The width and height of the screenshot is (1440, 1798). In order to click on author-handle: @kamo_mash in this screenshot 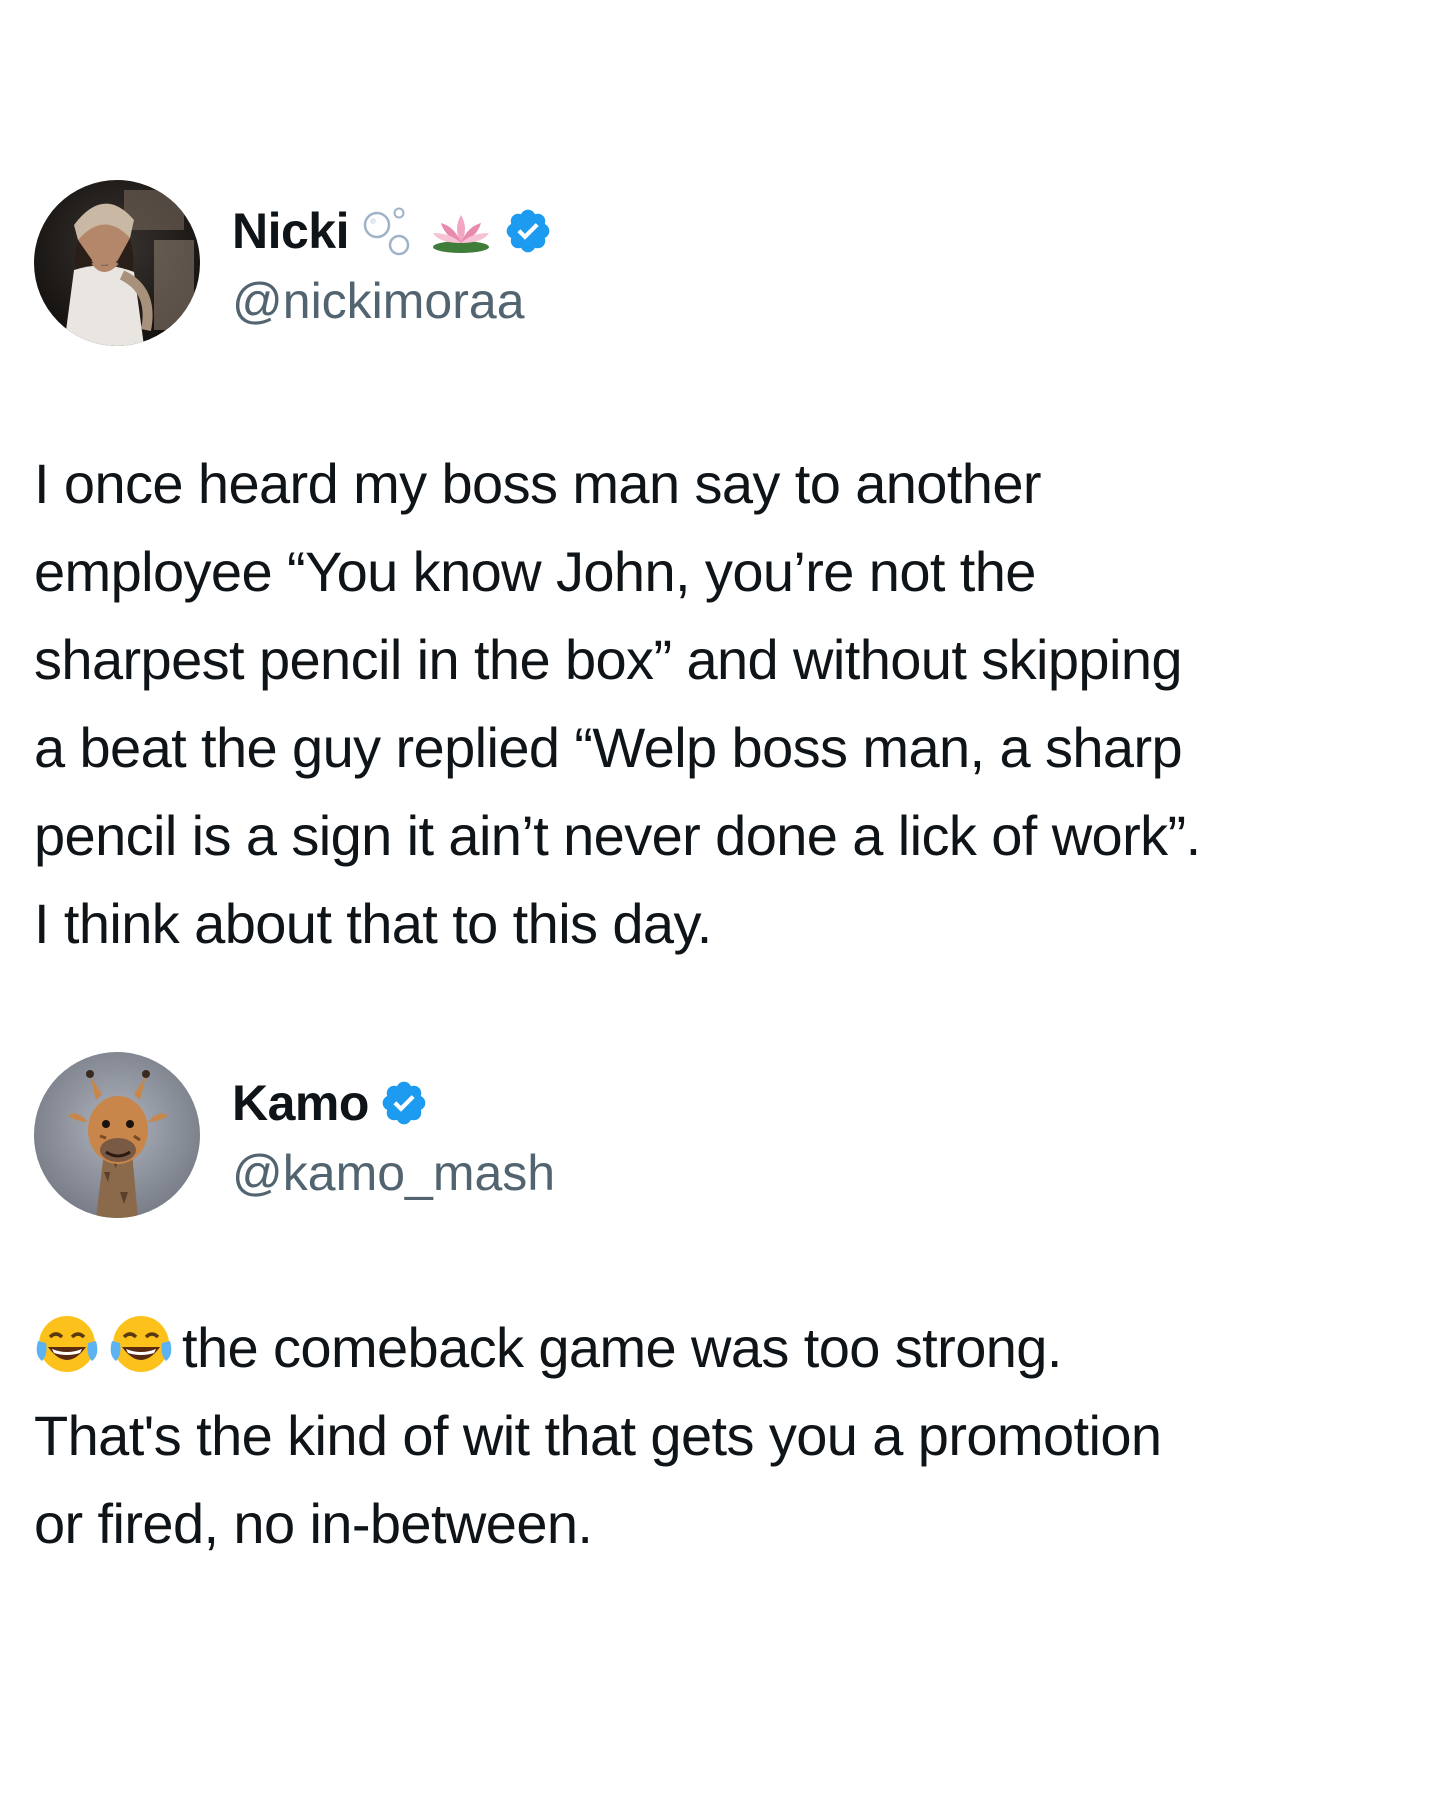, I will do `click(393, 1173)`.